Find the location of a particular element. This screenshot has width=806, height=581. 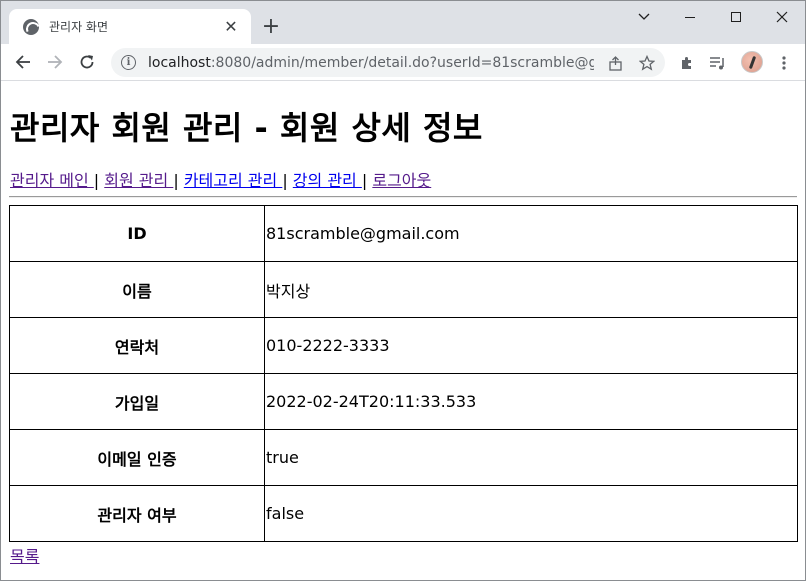

row-label-join-date: 가입일 is located at coordinates (137, 401).